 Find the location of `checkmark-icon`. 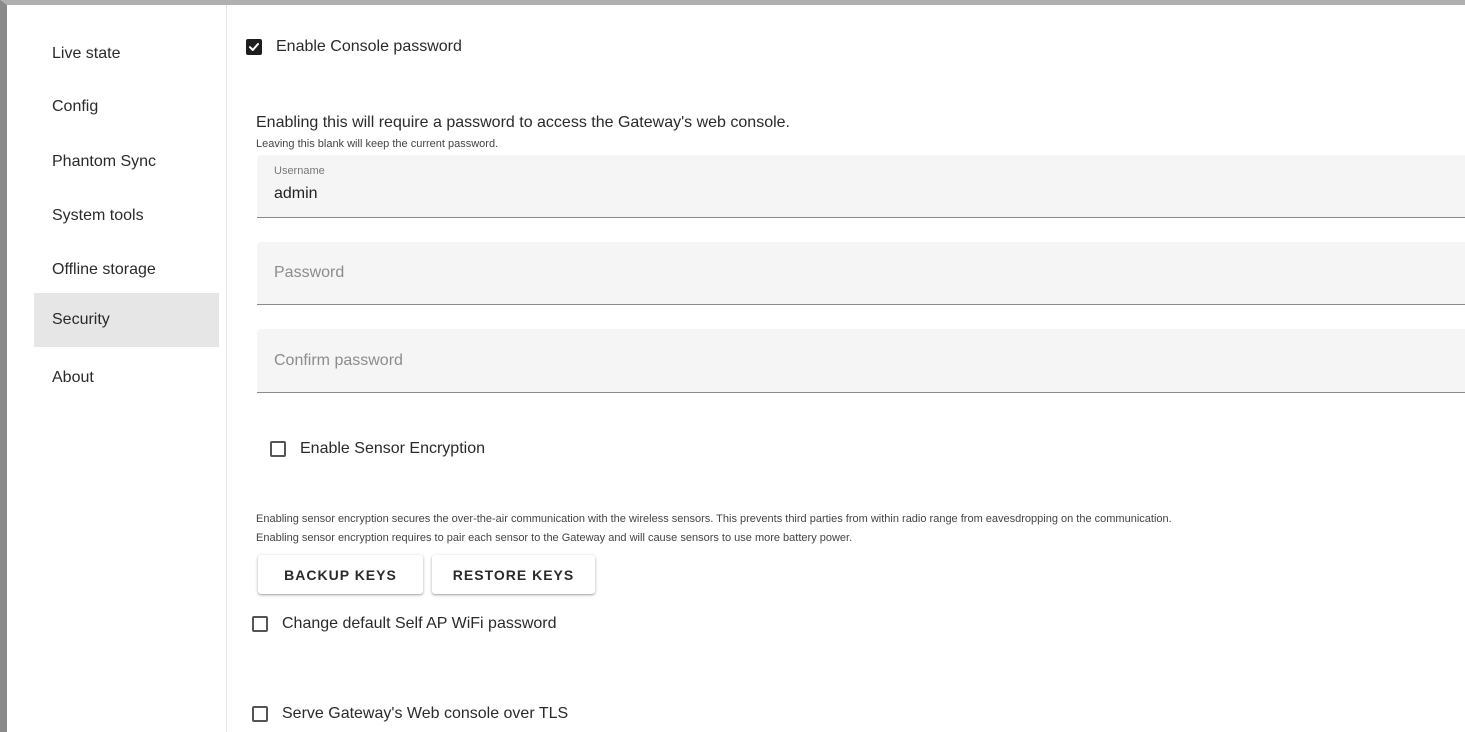

checkmark-icon is located at coordinates (254, 47).